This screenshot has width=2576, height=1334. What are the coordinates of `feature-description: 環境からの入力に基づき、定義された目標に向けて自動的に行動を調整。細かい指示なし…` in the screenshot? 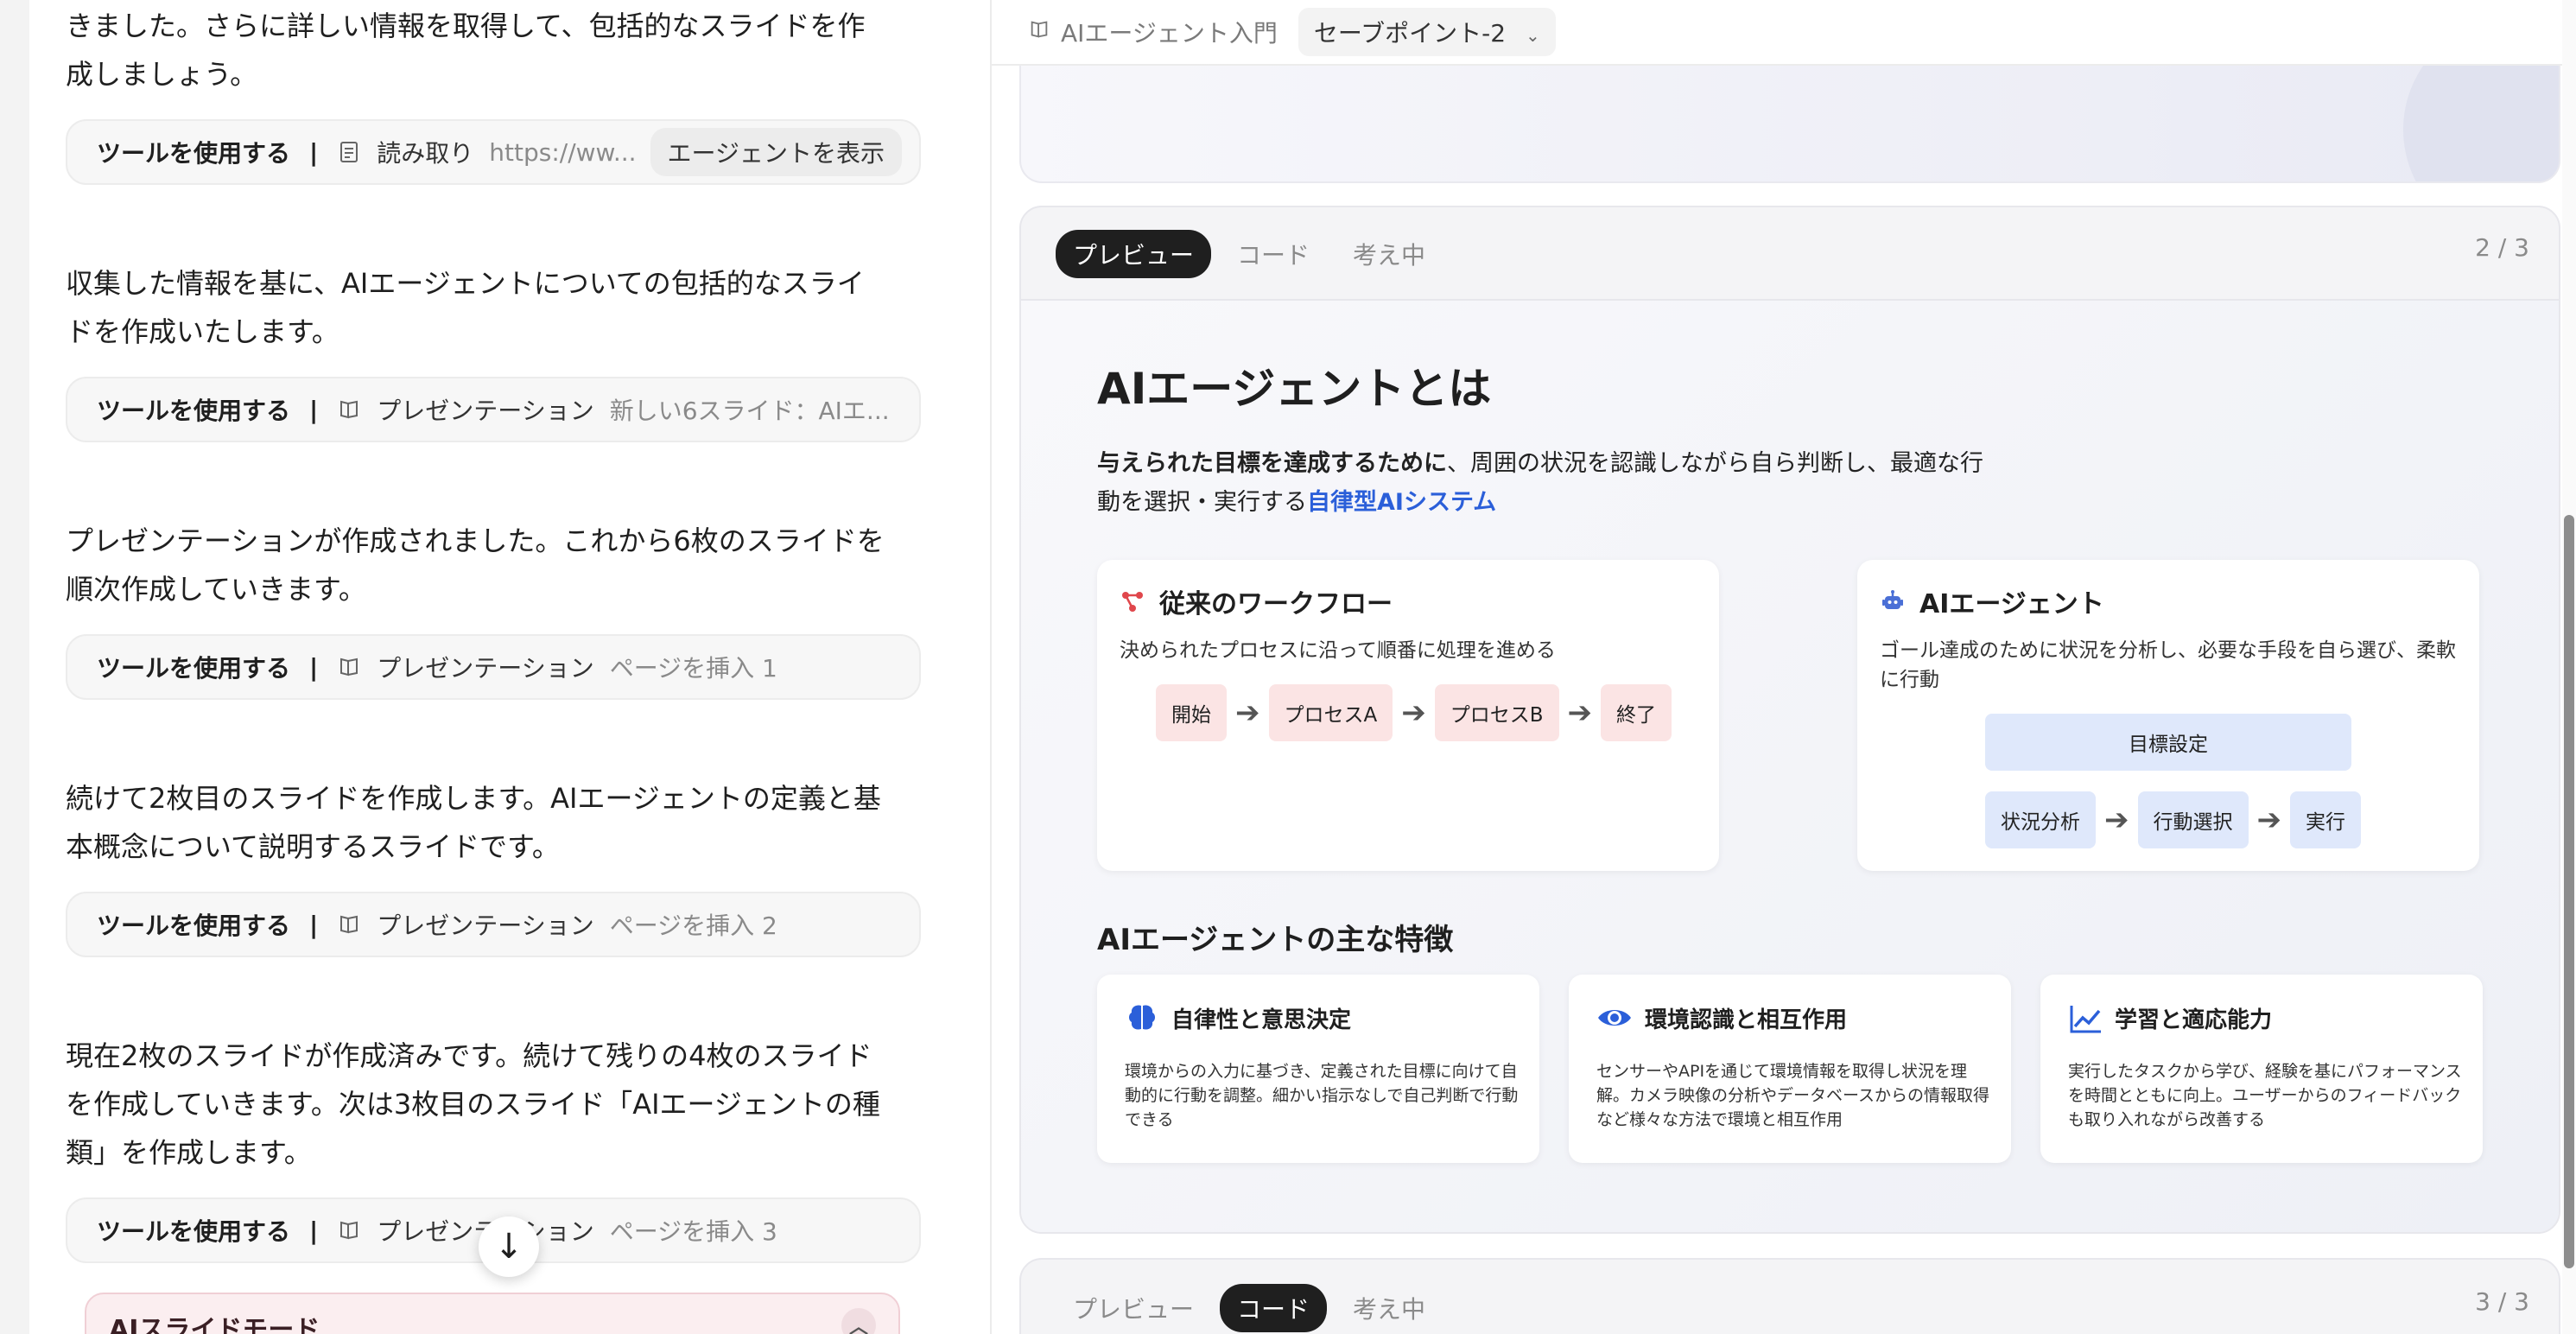 It's located at (1322, 1095).